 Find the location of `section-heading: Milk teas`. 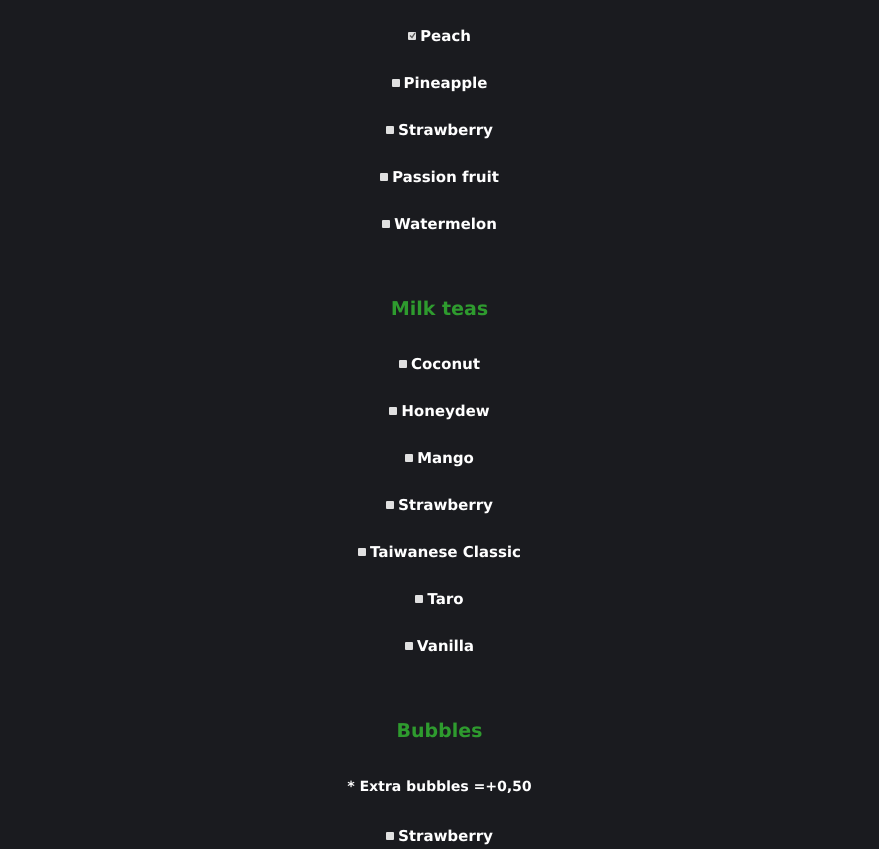

section-heading: Milk teas is located at coordinates (439, 309).